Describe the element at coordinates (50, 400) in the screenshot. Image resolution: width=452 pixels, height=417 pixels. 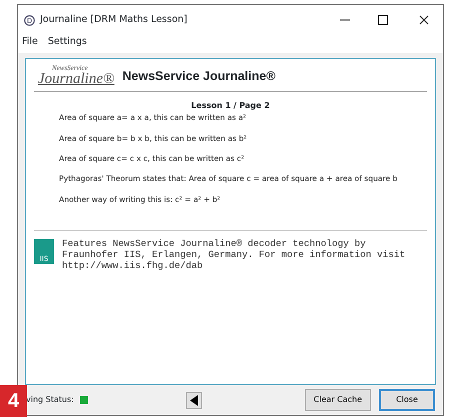
I see `status-label: ving Status:` at that location.